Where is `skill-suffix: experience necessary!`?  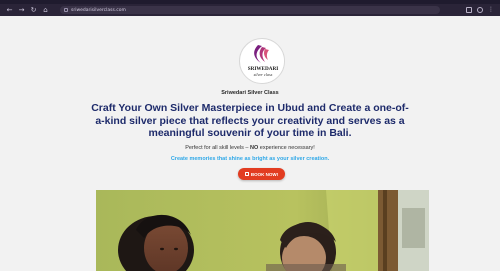
skill-suffix: experience necessary! is located at coordinates (286, 148).